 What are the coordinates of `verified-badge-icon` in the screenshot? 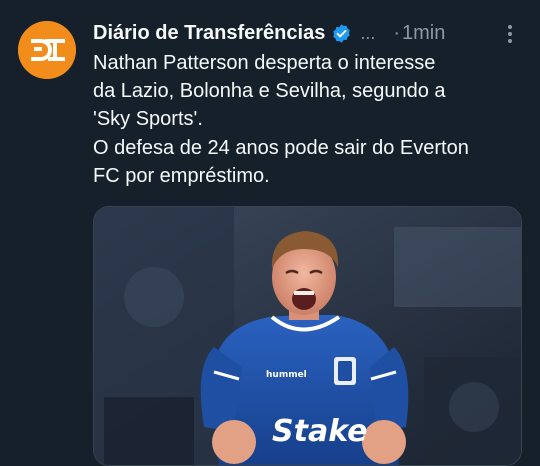 It's located at (341, 33).